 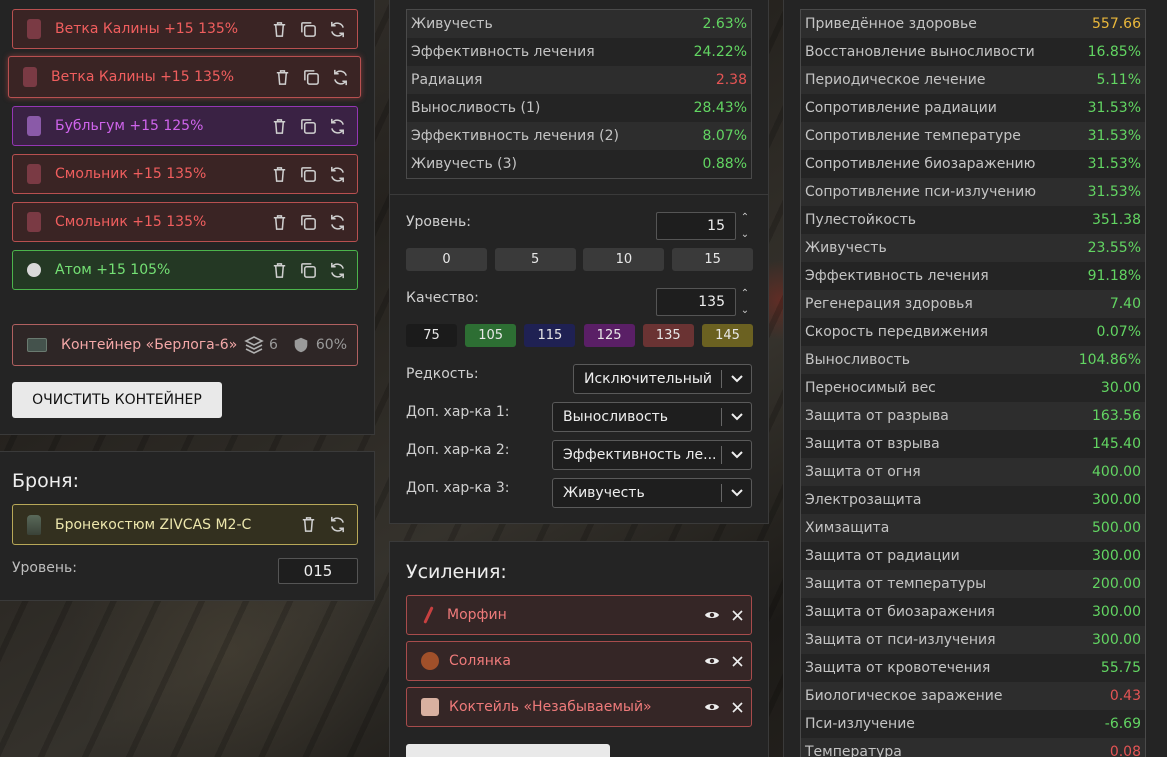 What do you see at coordinates (428, 615) in the screenshot?
I see `boost-icon` at bounding box center [428, 615].